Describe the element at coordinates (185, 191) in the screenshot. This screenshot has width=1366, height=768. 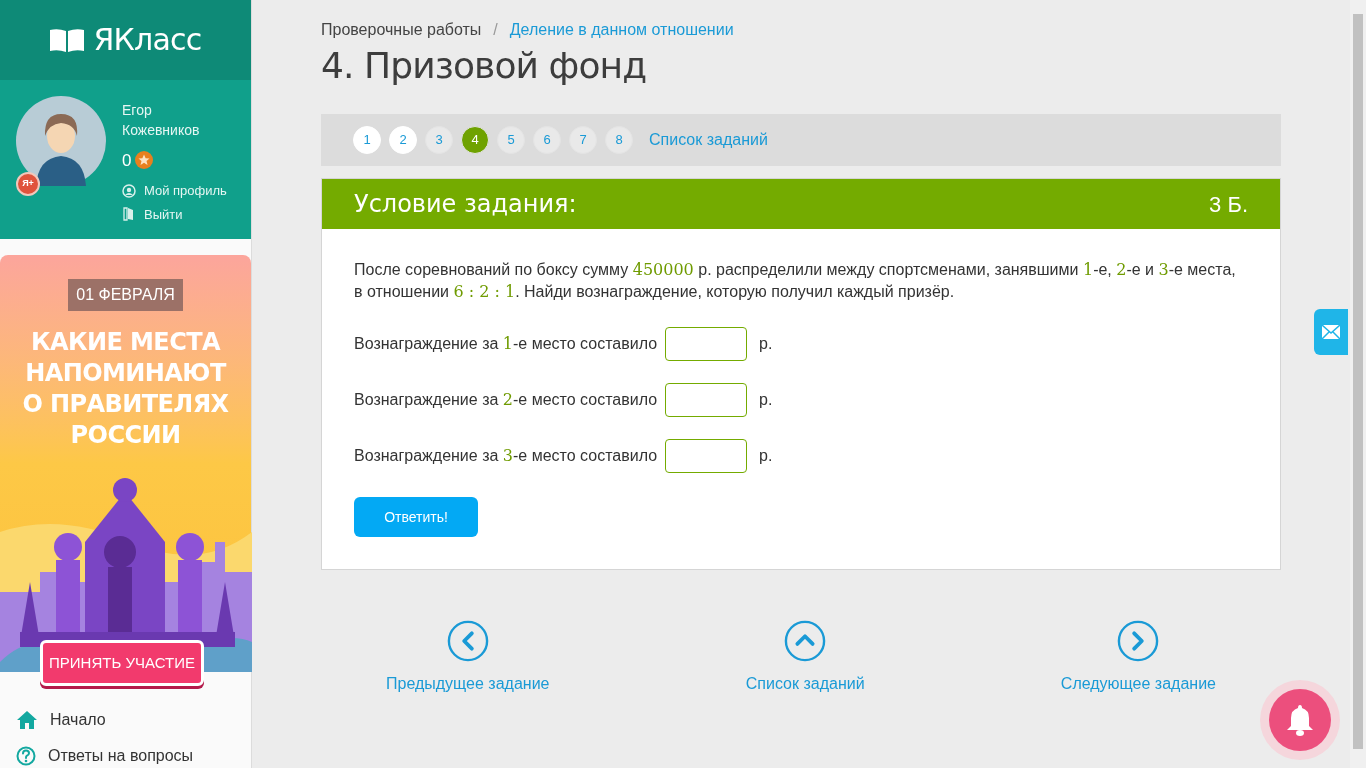
I see `profile-link: Мой профиль` at that location.